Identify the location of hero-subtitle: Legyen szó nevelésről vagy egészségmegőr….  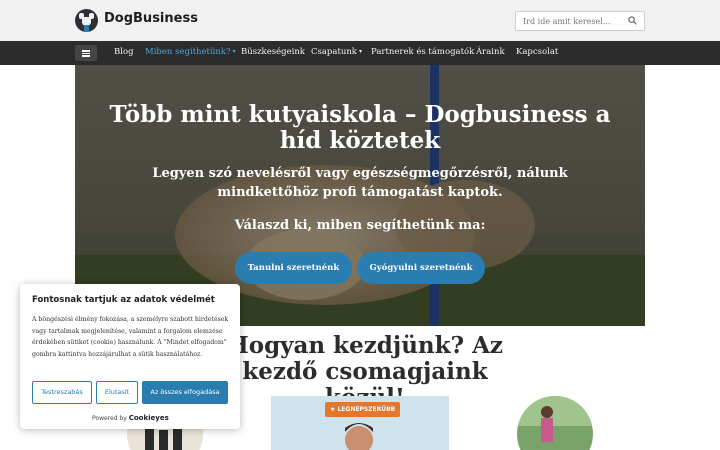
(360, 183).